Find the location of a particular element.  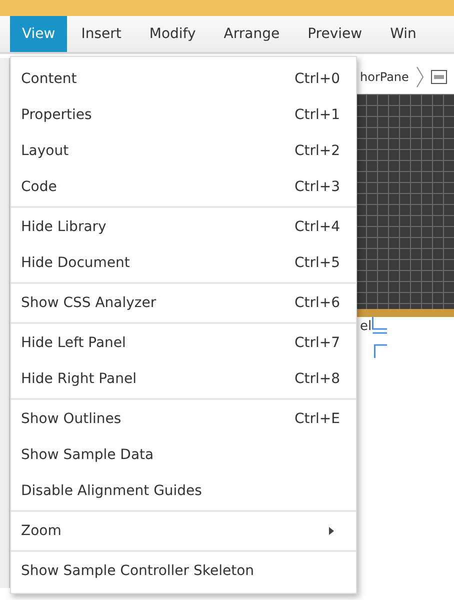

menu-bar-item: Modify is located at coordinates (172, 34).